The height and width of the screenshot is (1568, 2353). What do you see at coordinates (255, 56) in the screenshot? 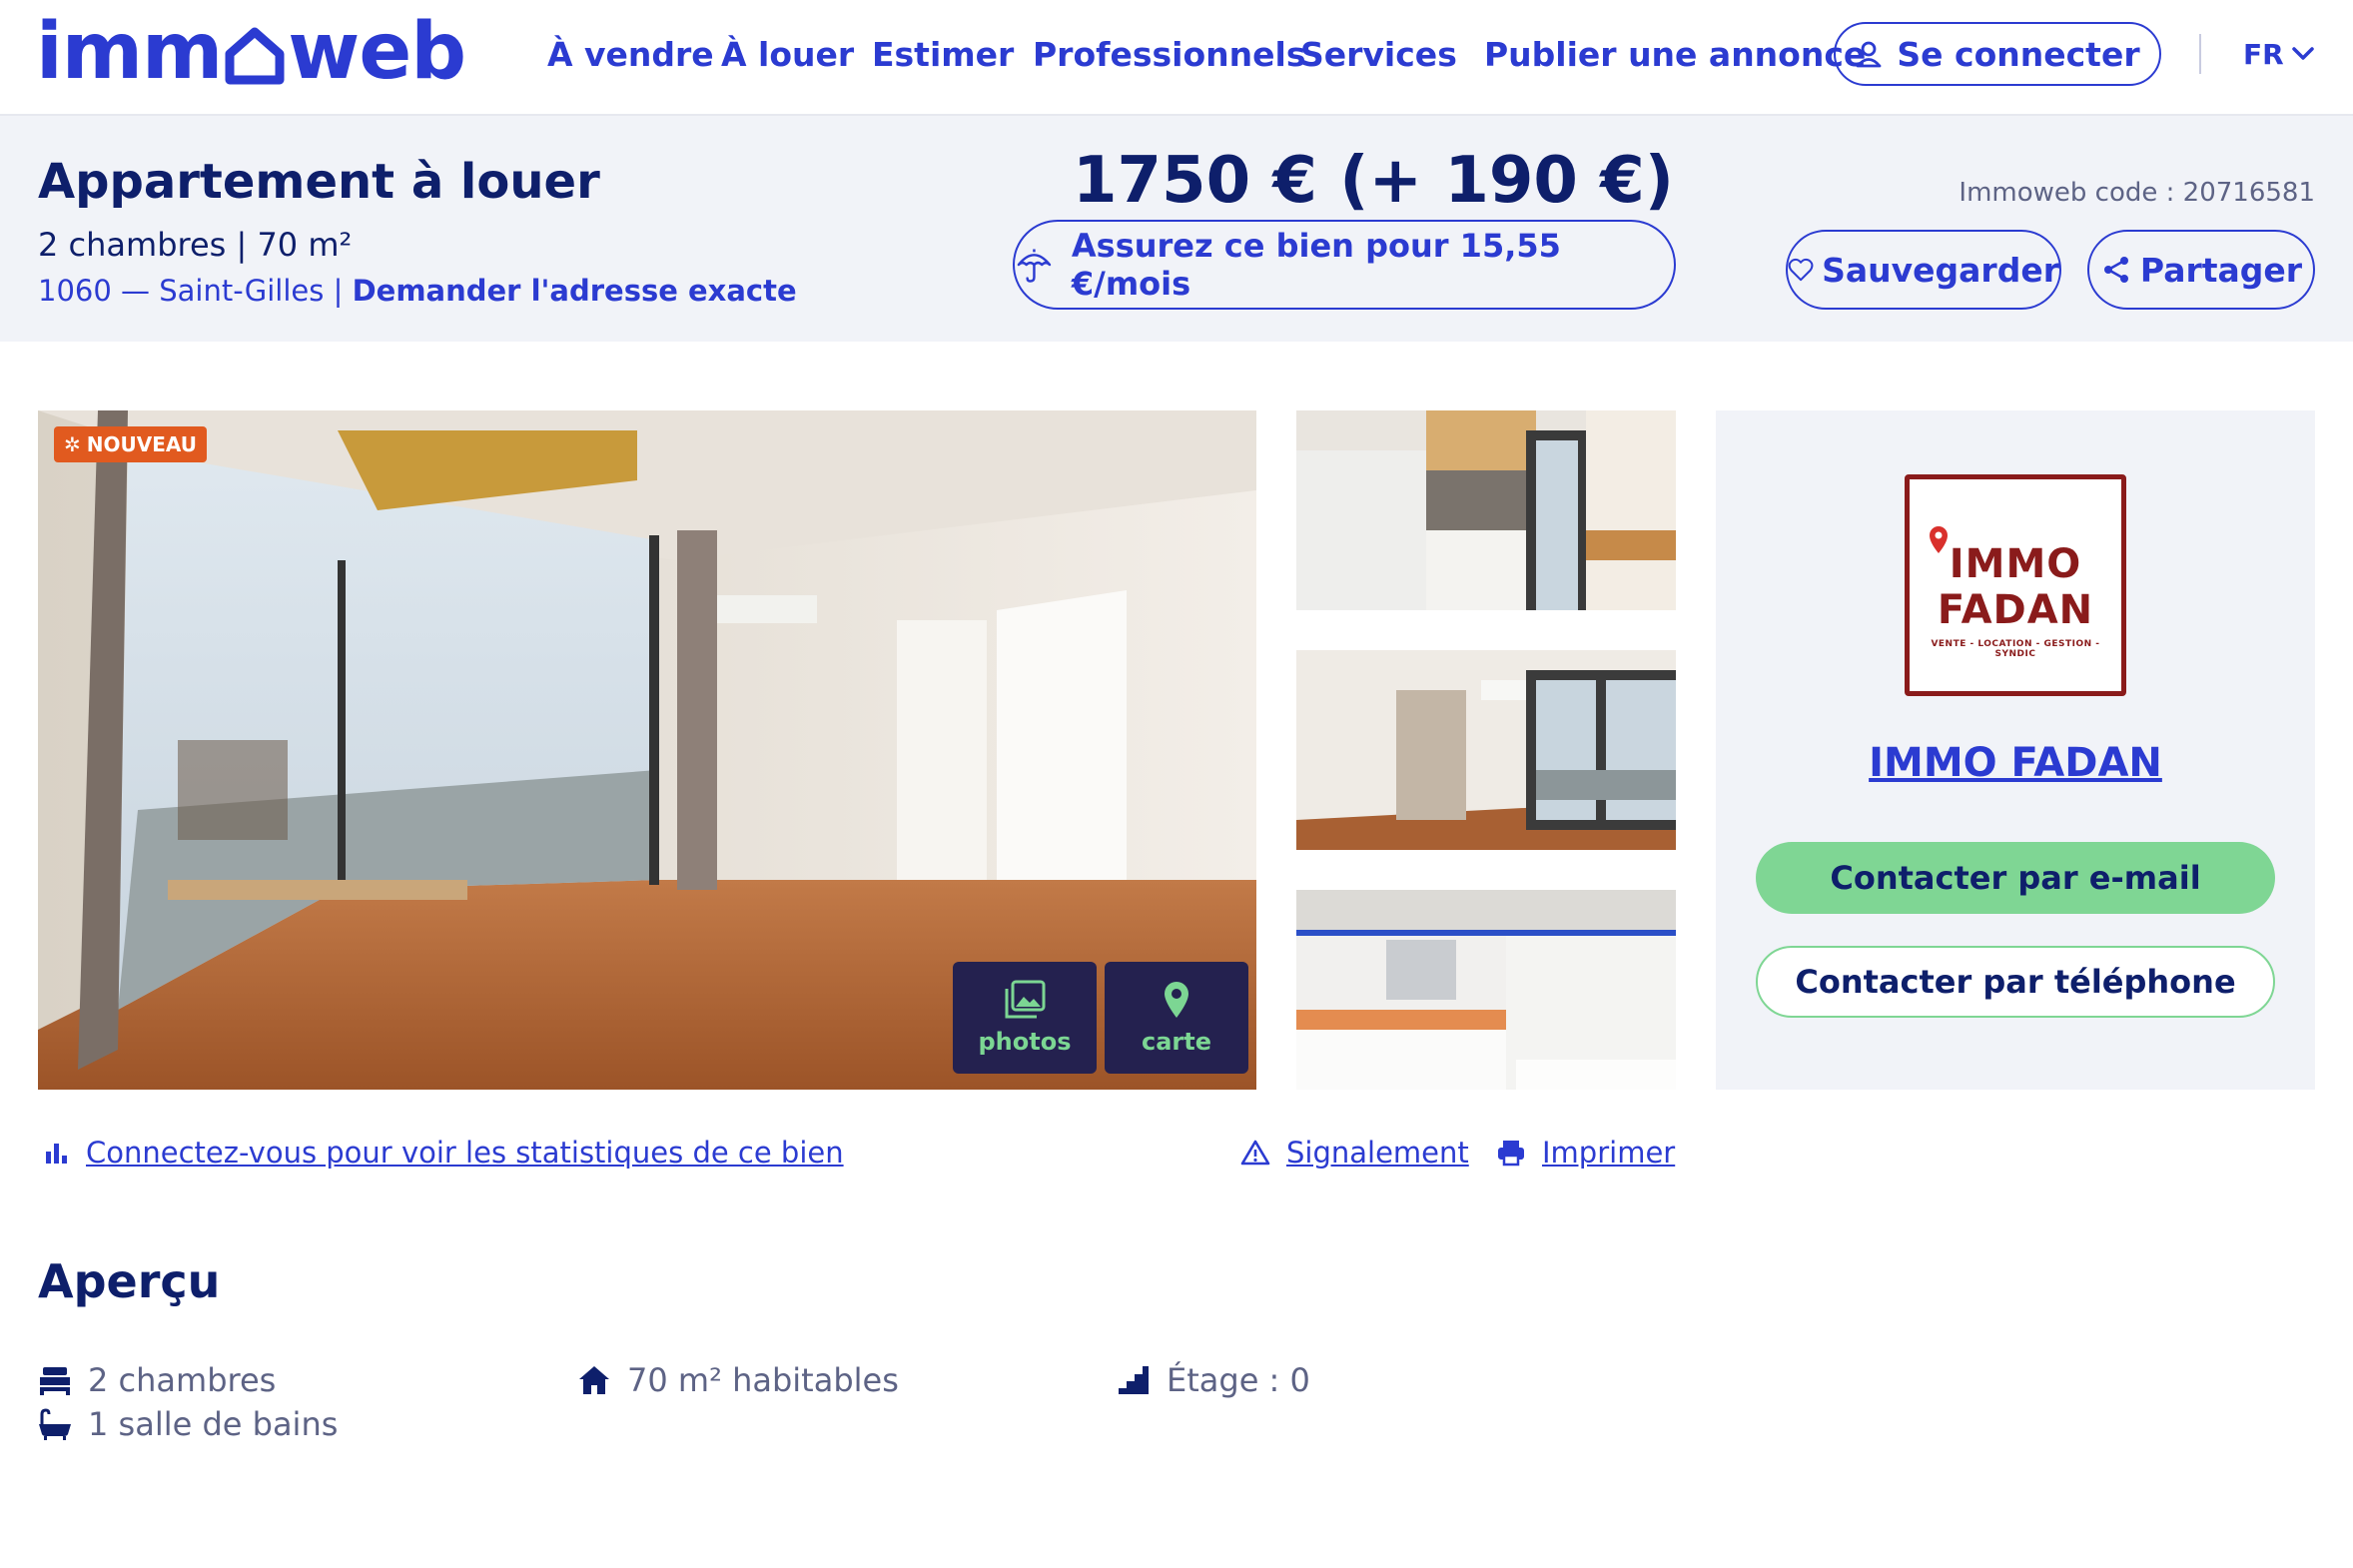
I see `logo-house-icon` at bounding box center [255, 56].